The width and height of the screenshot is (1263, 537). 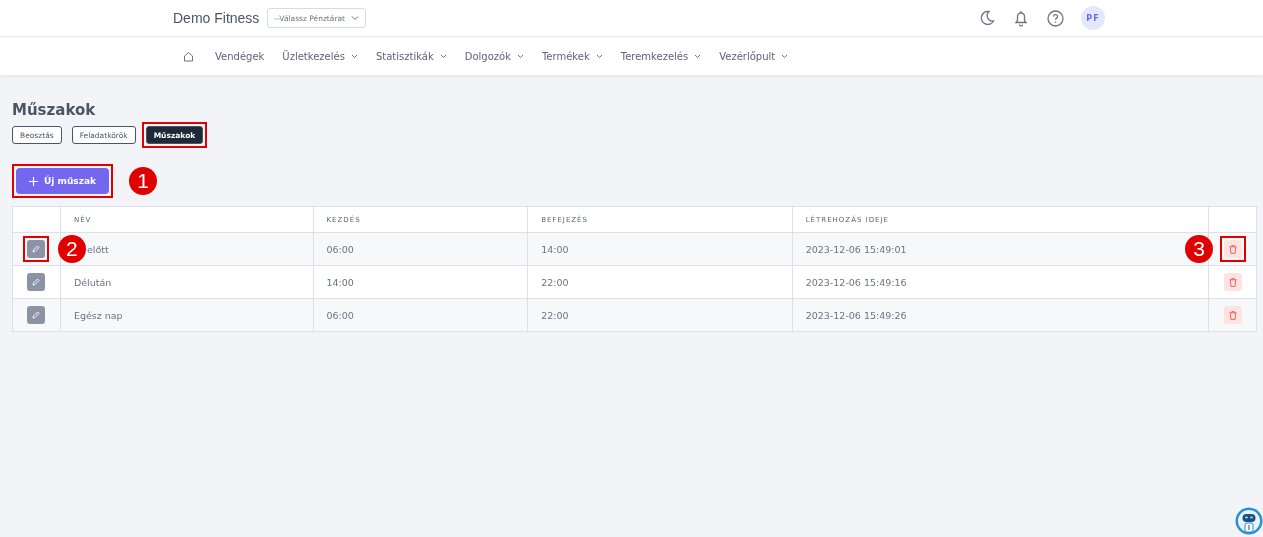 I want to click on table-cell: előtt, so click(x=97, y=249).